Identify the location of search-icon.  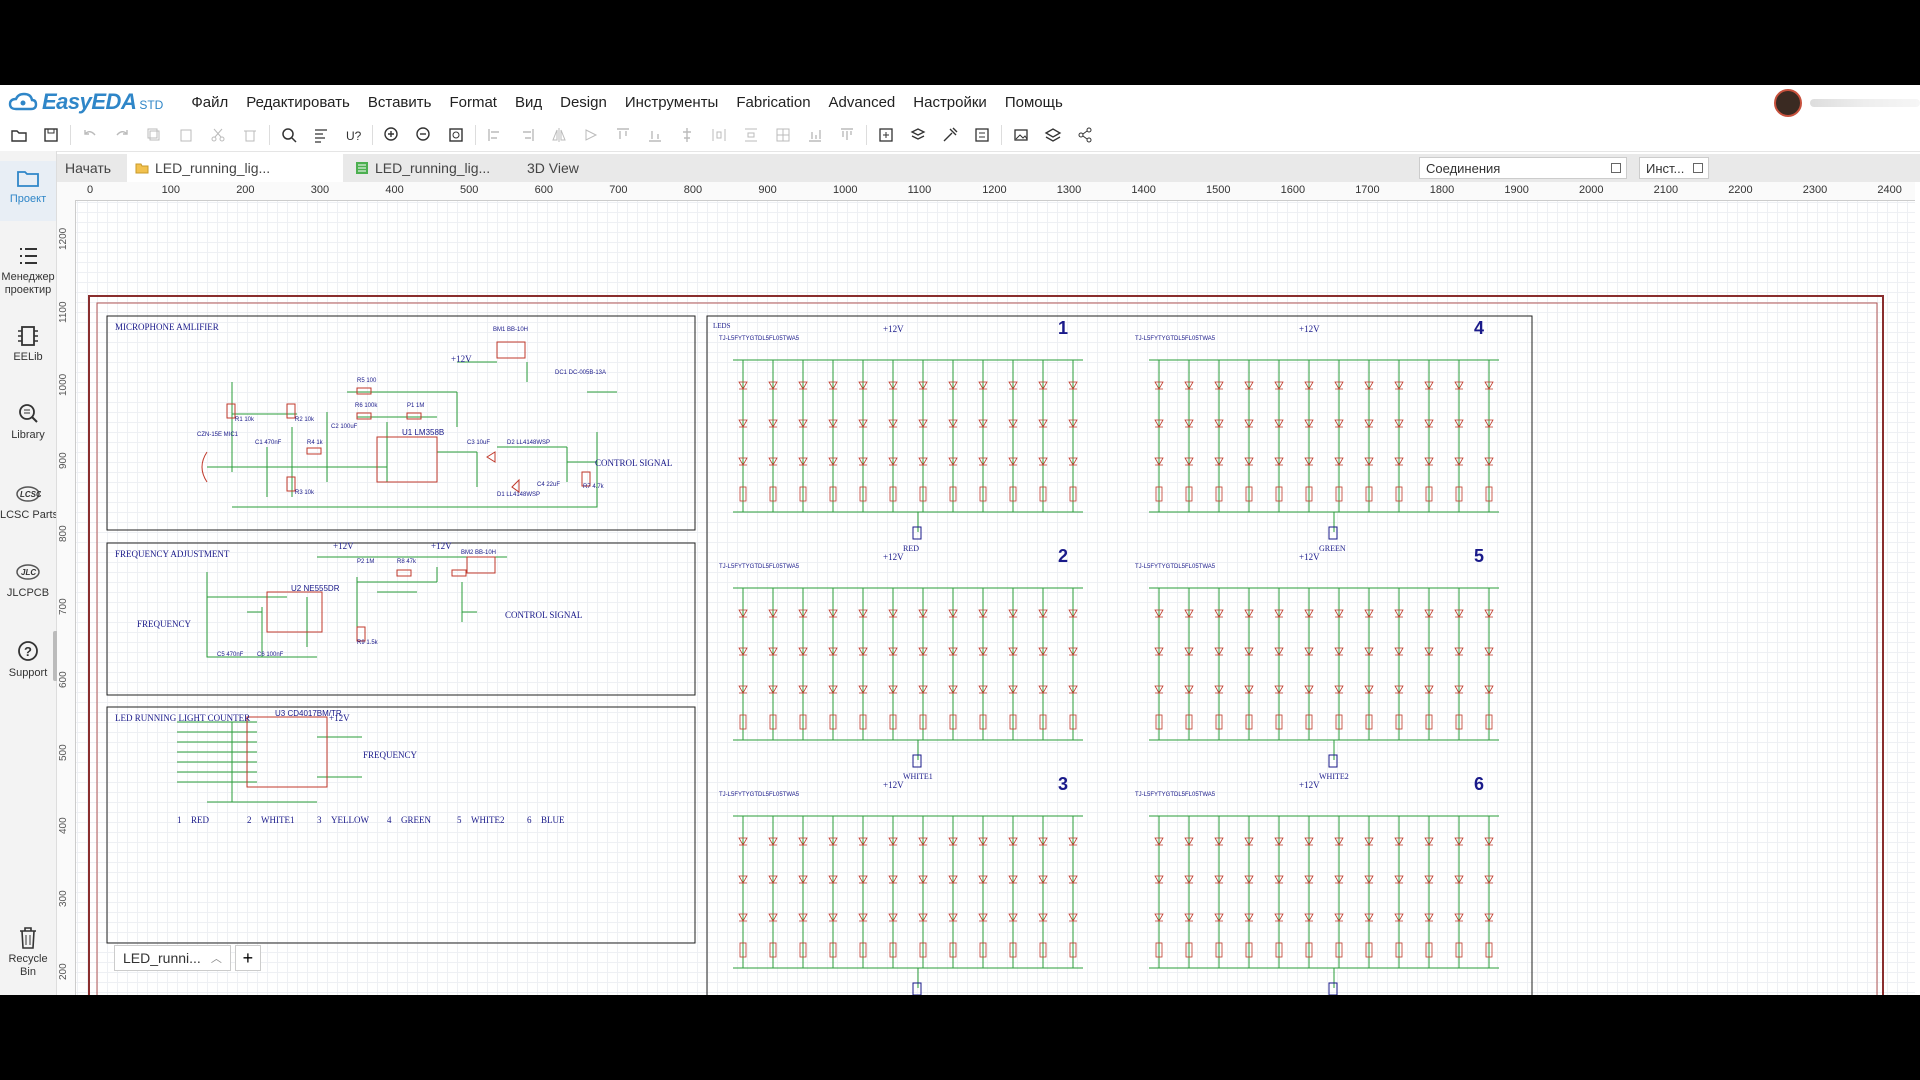
(289, 135).